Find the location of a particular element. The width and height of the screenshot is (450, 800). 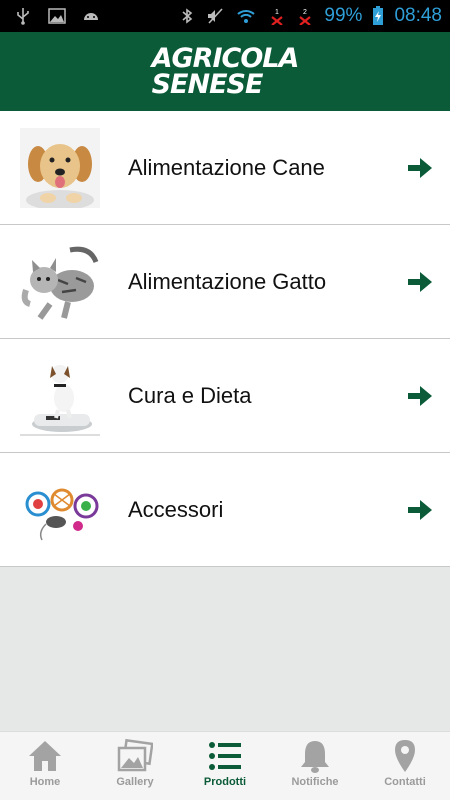

sim1-no-signal-icon: 1 is located at coordinates (277, 17).